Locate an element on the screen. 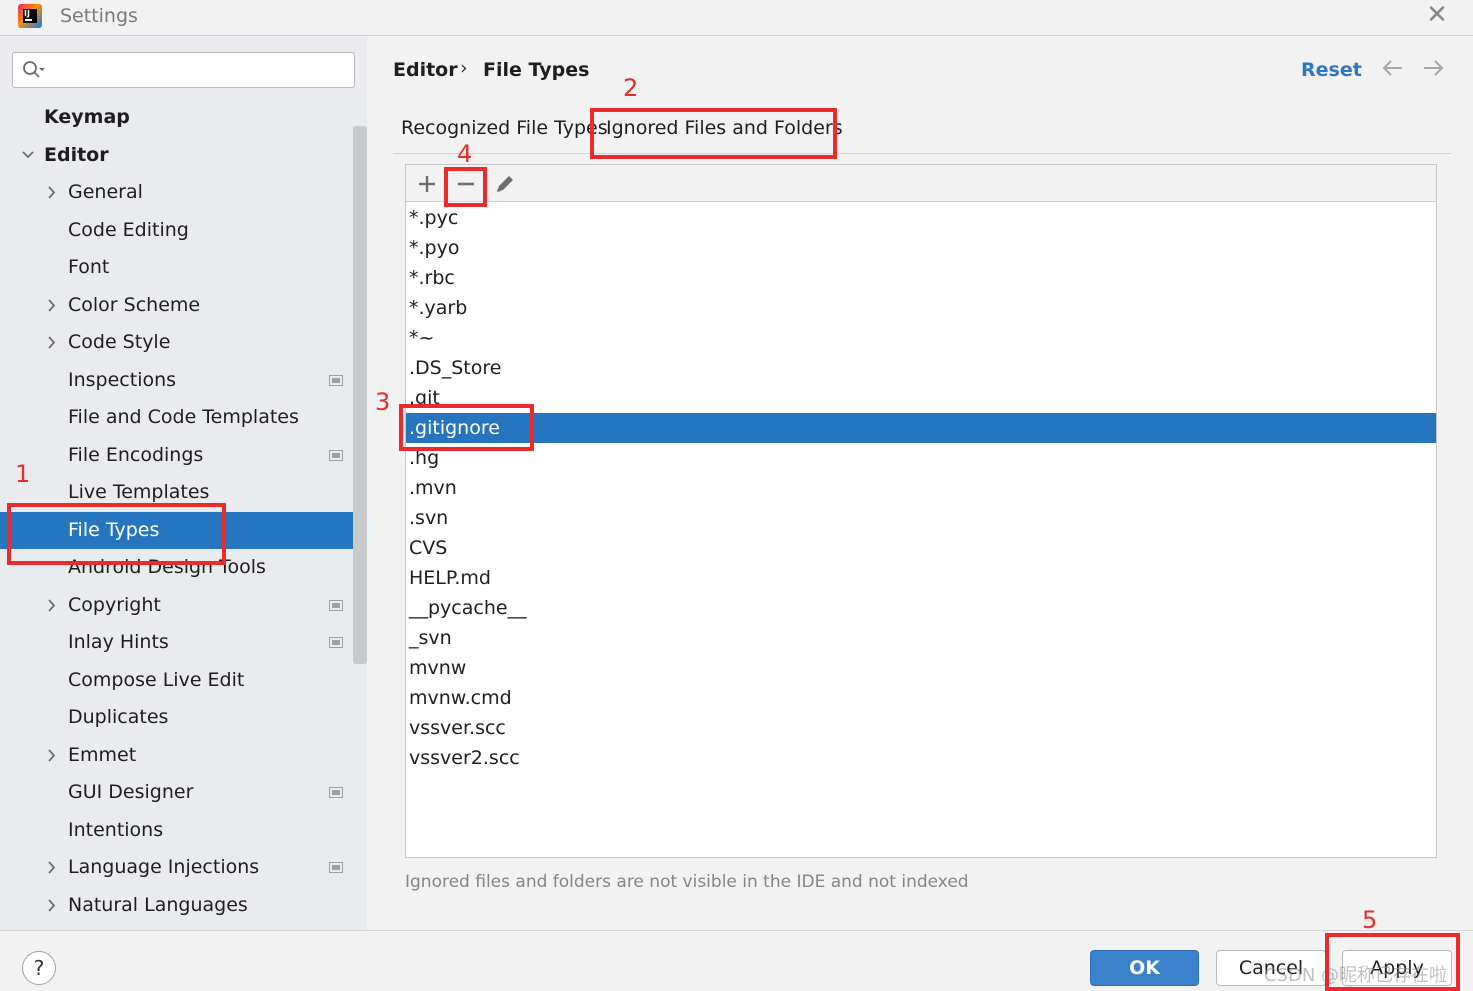 Image resolution: width=1473 pixels, height=991 pixels. reset-link: Reset is located at coordinates (1331, 70).